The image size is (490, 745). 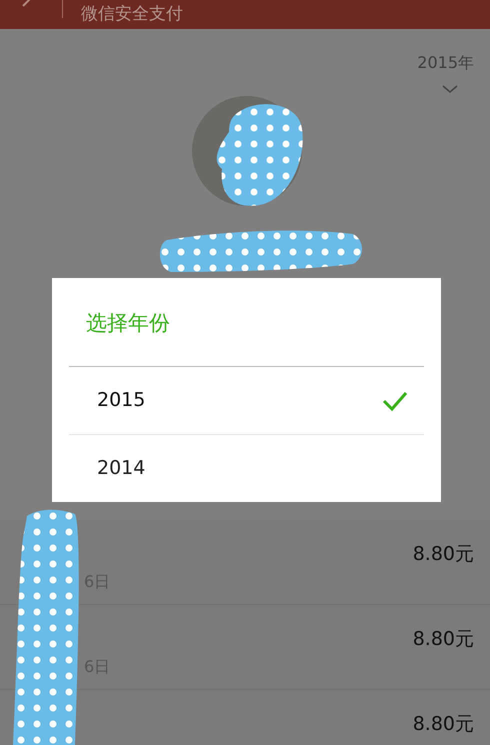 What do you see at coordinates (132, 14) in the screenshot?
I see `header-title: 微信安全支付` at bounding box center [132, 14].